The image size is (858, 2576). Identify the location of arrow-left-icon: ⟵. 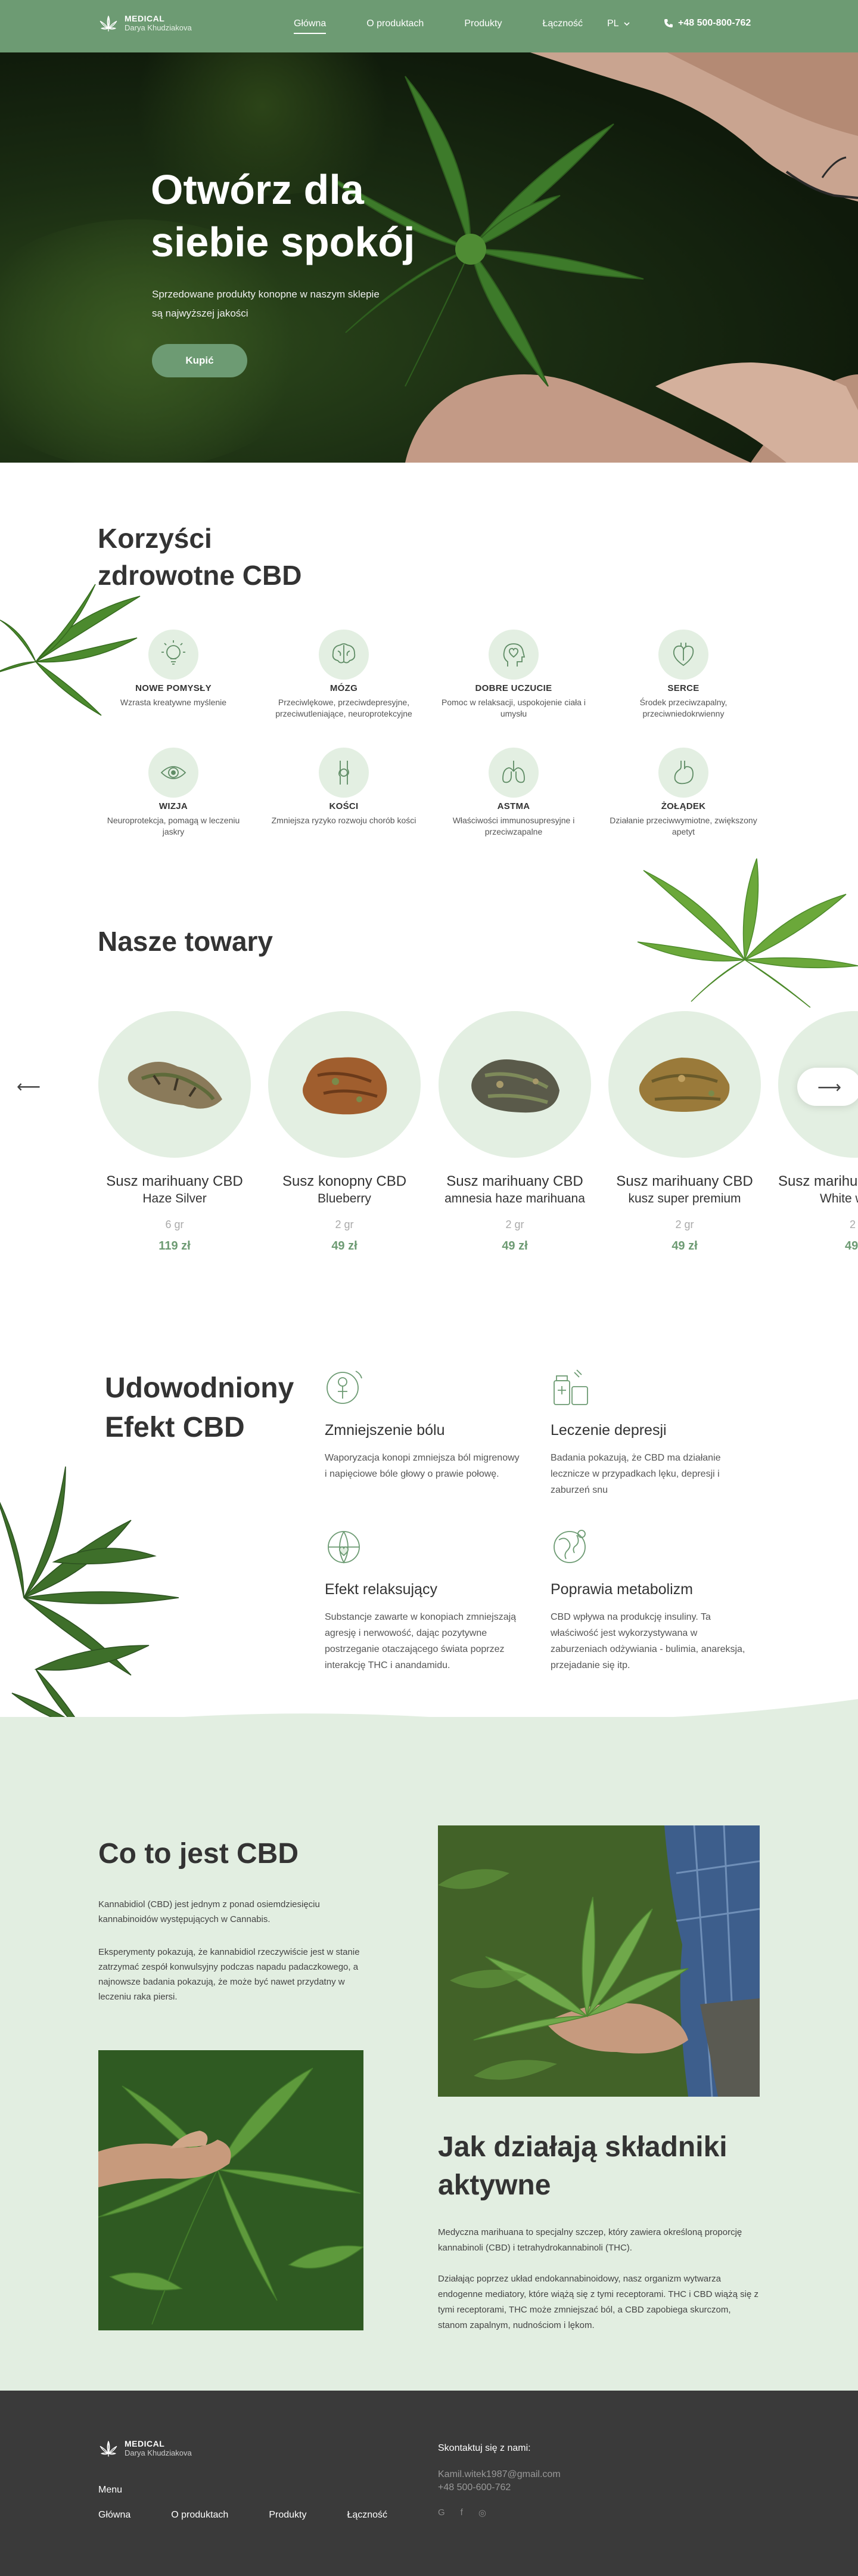
(29, 1086).